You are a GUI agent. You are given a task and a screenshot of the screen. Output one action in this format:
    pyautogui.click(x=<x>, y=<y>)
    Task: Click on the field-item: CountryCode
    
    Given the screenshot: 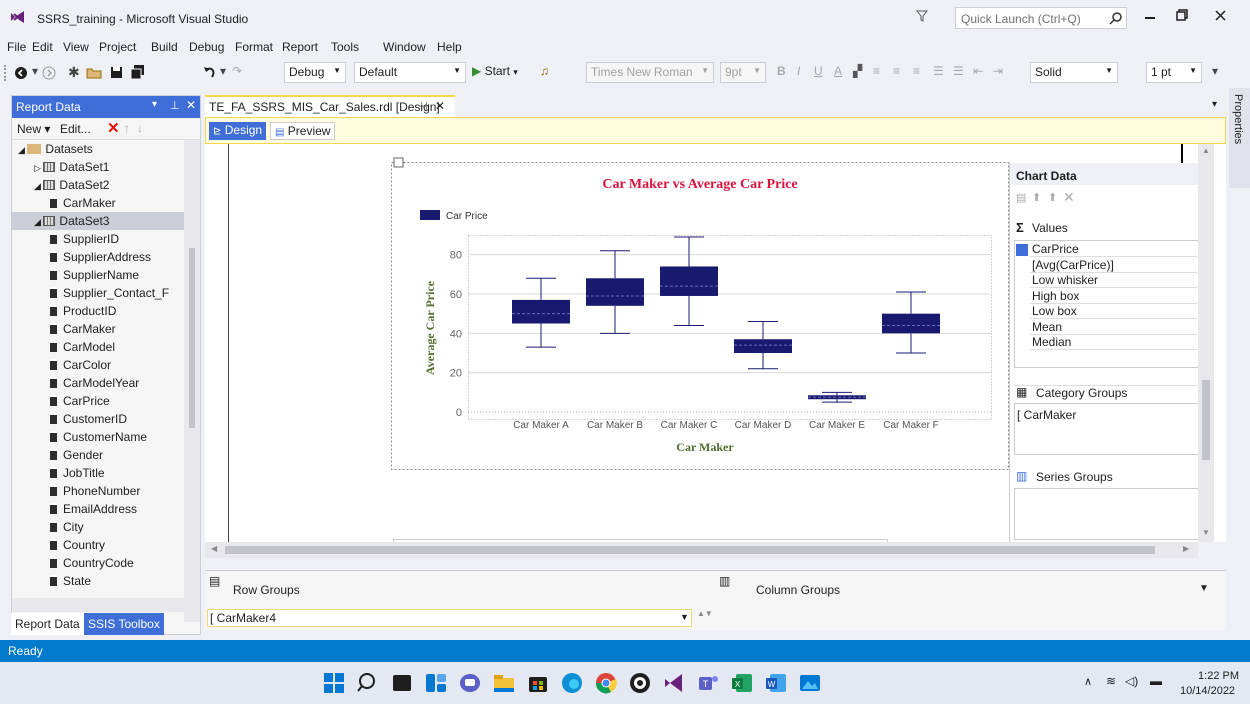 What is the action you would take?
    pyautogui.click(x=92, y=563)
    